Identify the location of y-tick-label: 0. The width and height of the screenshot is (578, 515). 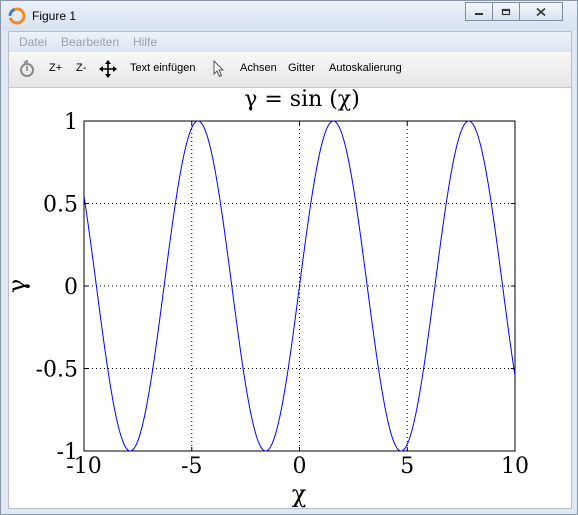
(71, 287).